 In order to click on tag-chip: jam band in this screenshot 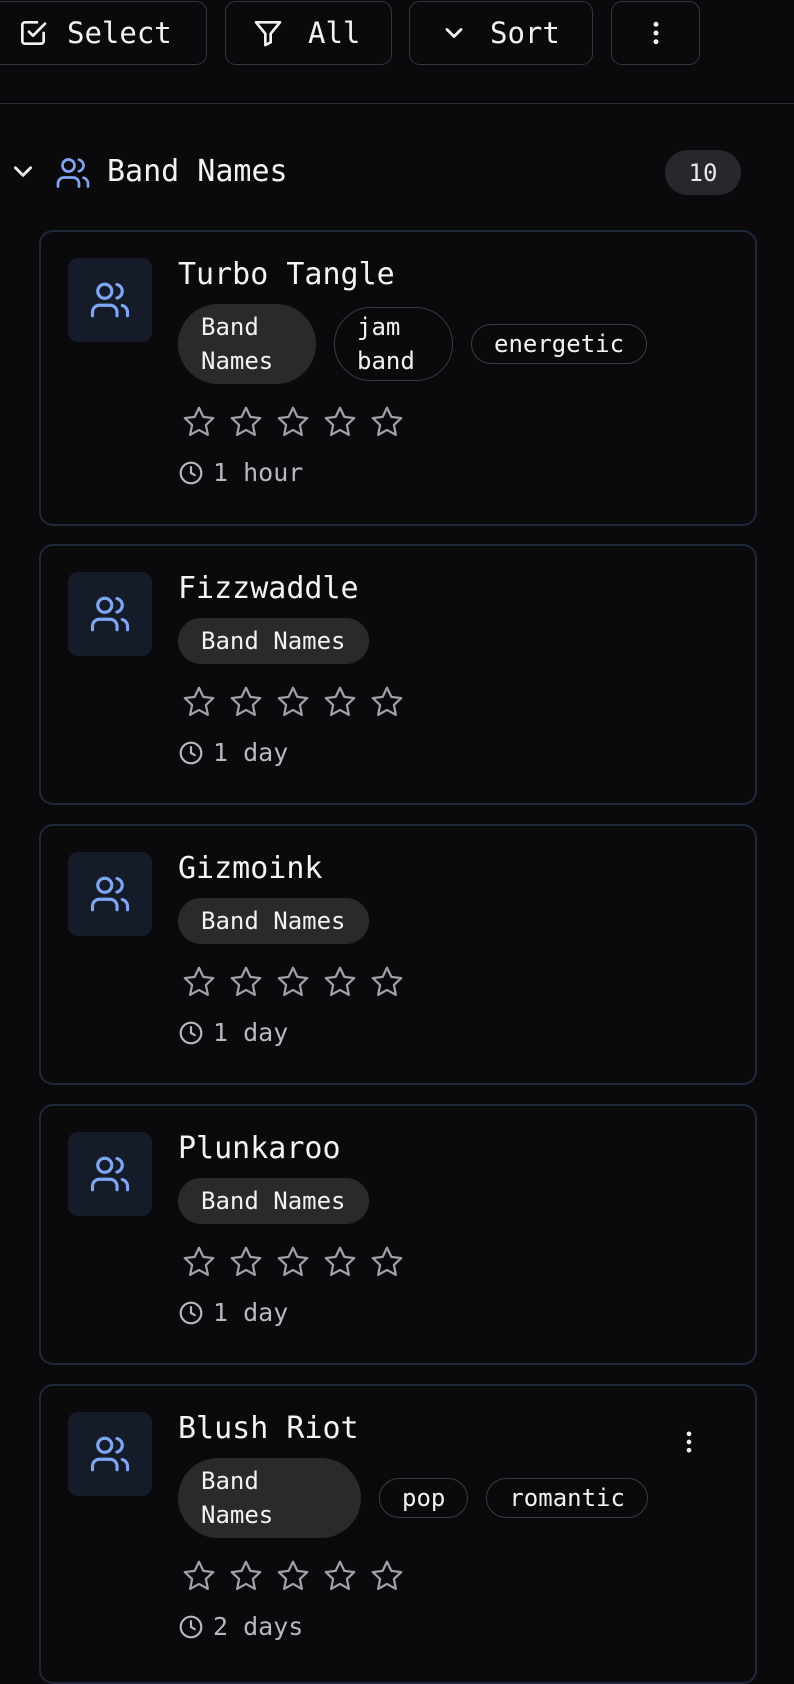, I will do `click(393, 344)`.